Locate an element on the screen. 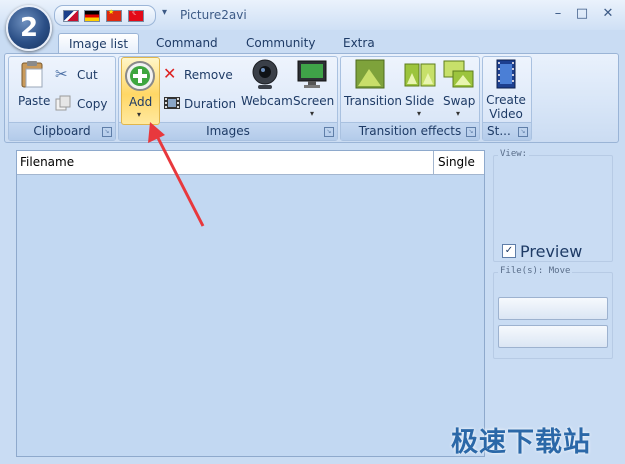  tab-extra: Extra is located at coordinates (359, 43).